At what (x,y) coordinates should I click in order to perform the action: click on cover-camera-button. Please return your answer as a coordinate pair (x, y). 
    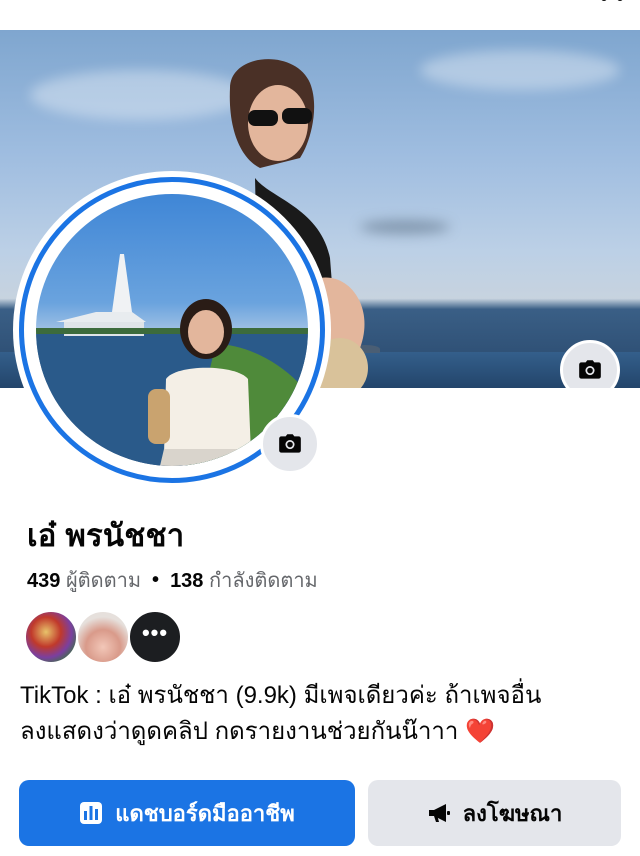
    Looking at the image, I should click on (590, 364).